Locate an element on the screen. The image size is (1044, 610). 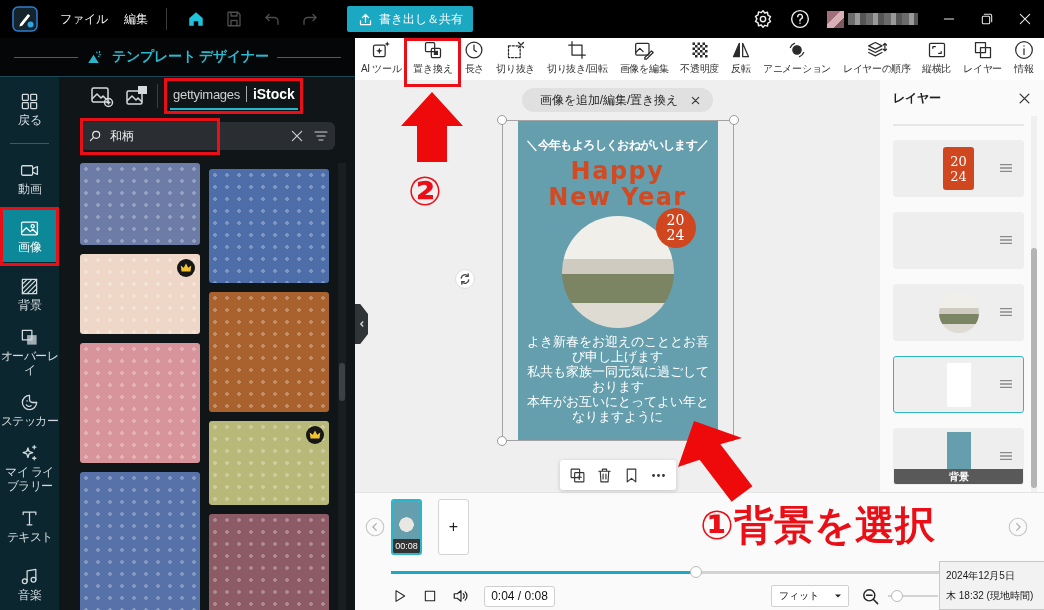
clear-icon is located at coordinates (297, 136).